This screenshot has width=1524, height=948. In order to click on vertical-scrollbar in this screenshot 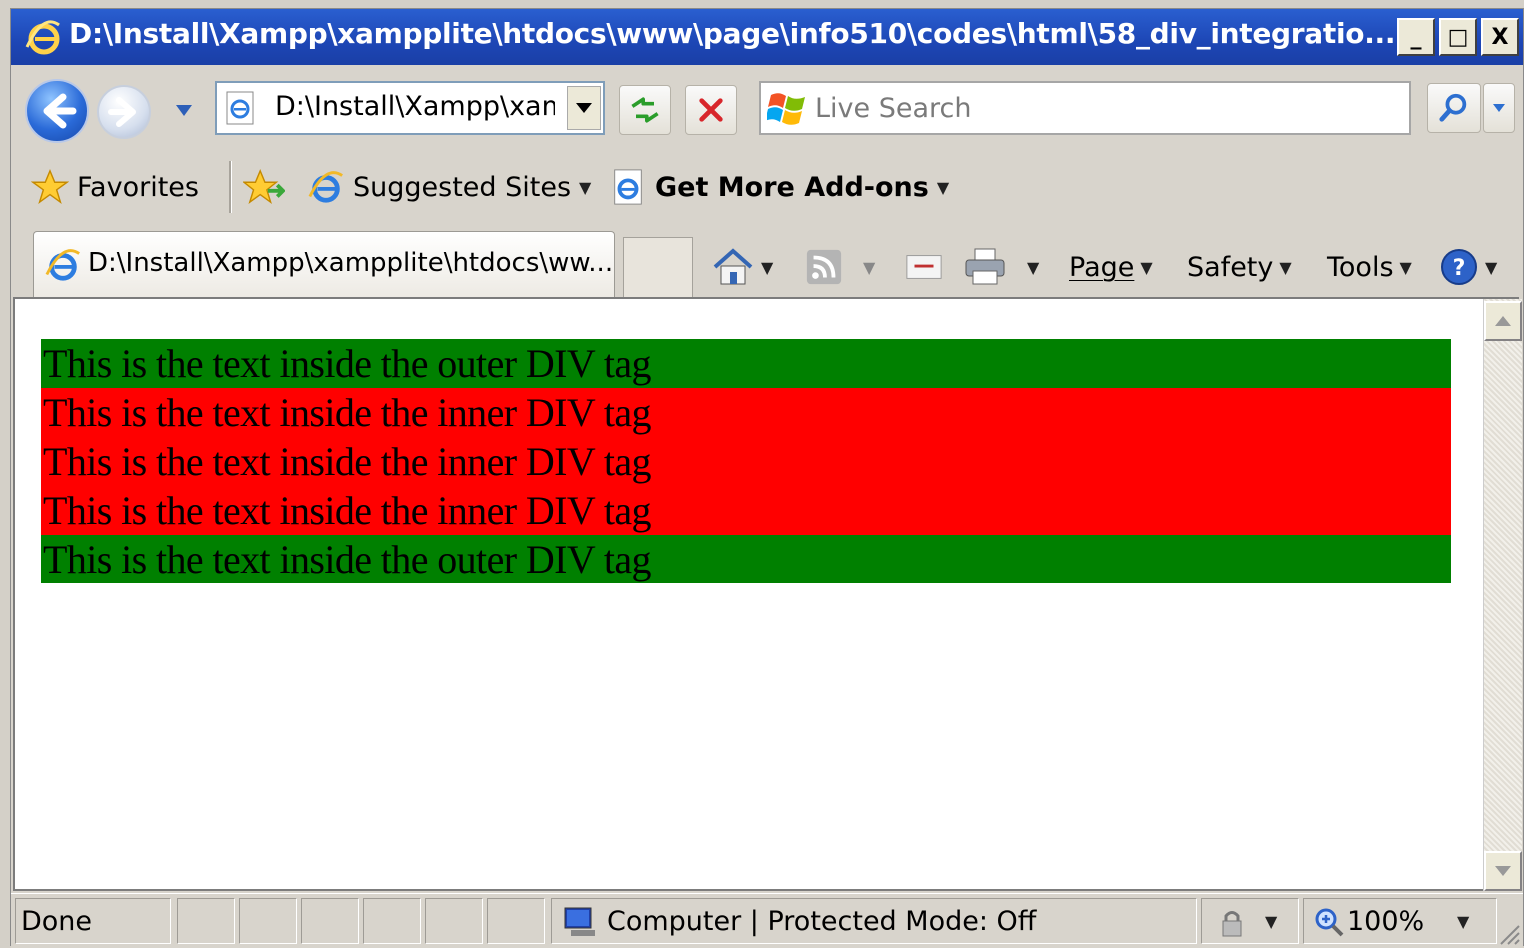, I will do `click(1502, 595)`.